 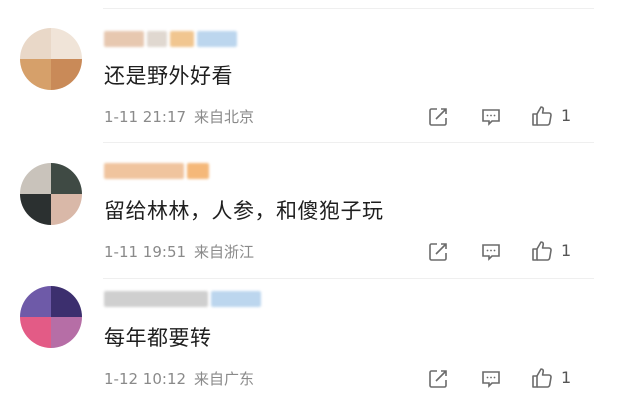 I want to click on comment-meta: 1-11 21:17 来自北京, so click(x=179, y=116).